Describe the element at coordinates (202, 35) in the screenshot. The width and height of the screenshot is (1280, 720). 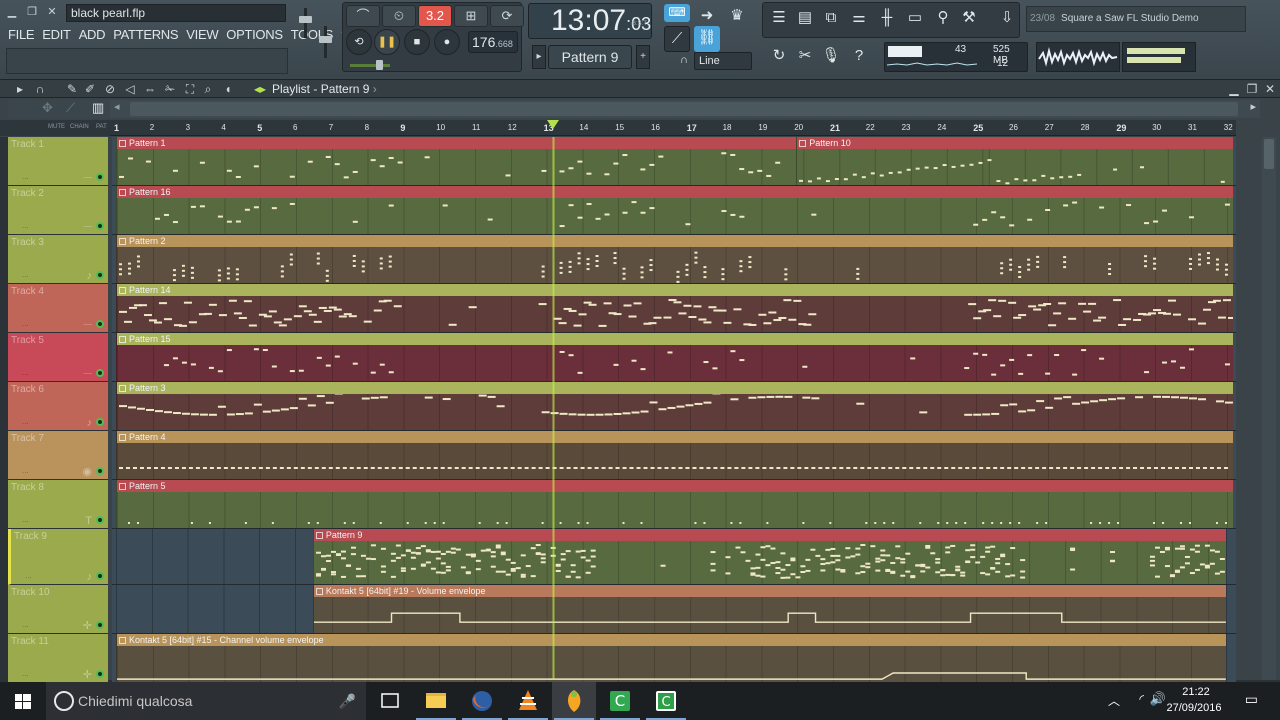
I see `menu-view: VIEW` at that location.